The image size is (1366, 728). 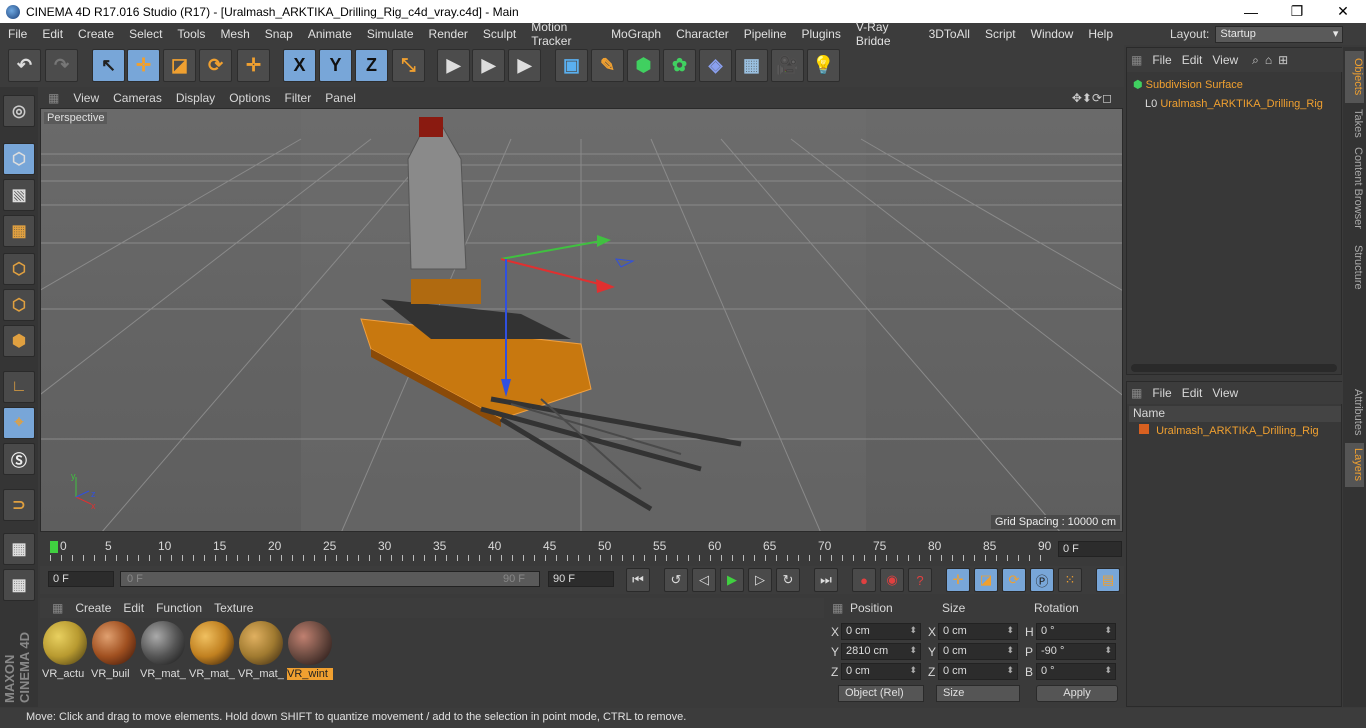 What do you see at coordinates (884, 34) in the screenshot?
I see `menu-vray-bridge: V-Ray Bridge` at bounding box center [884, 34].